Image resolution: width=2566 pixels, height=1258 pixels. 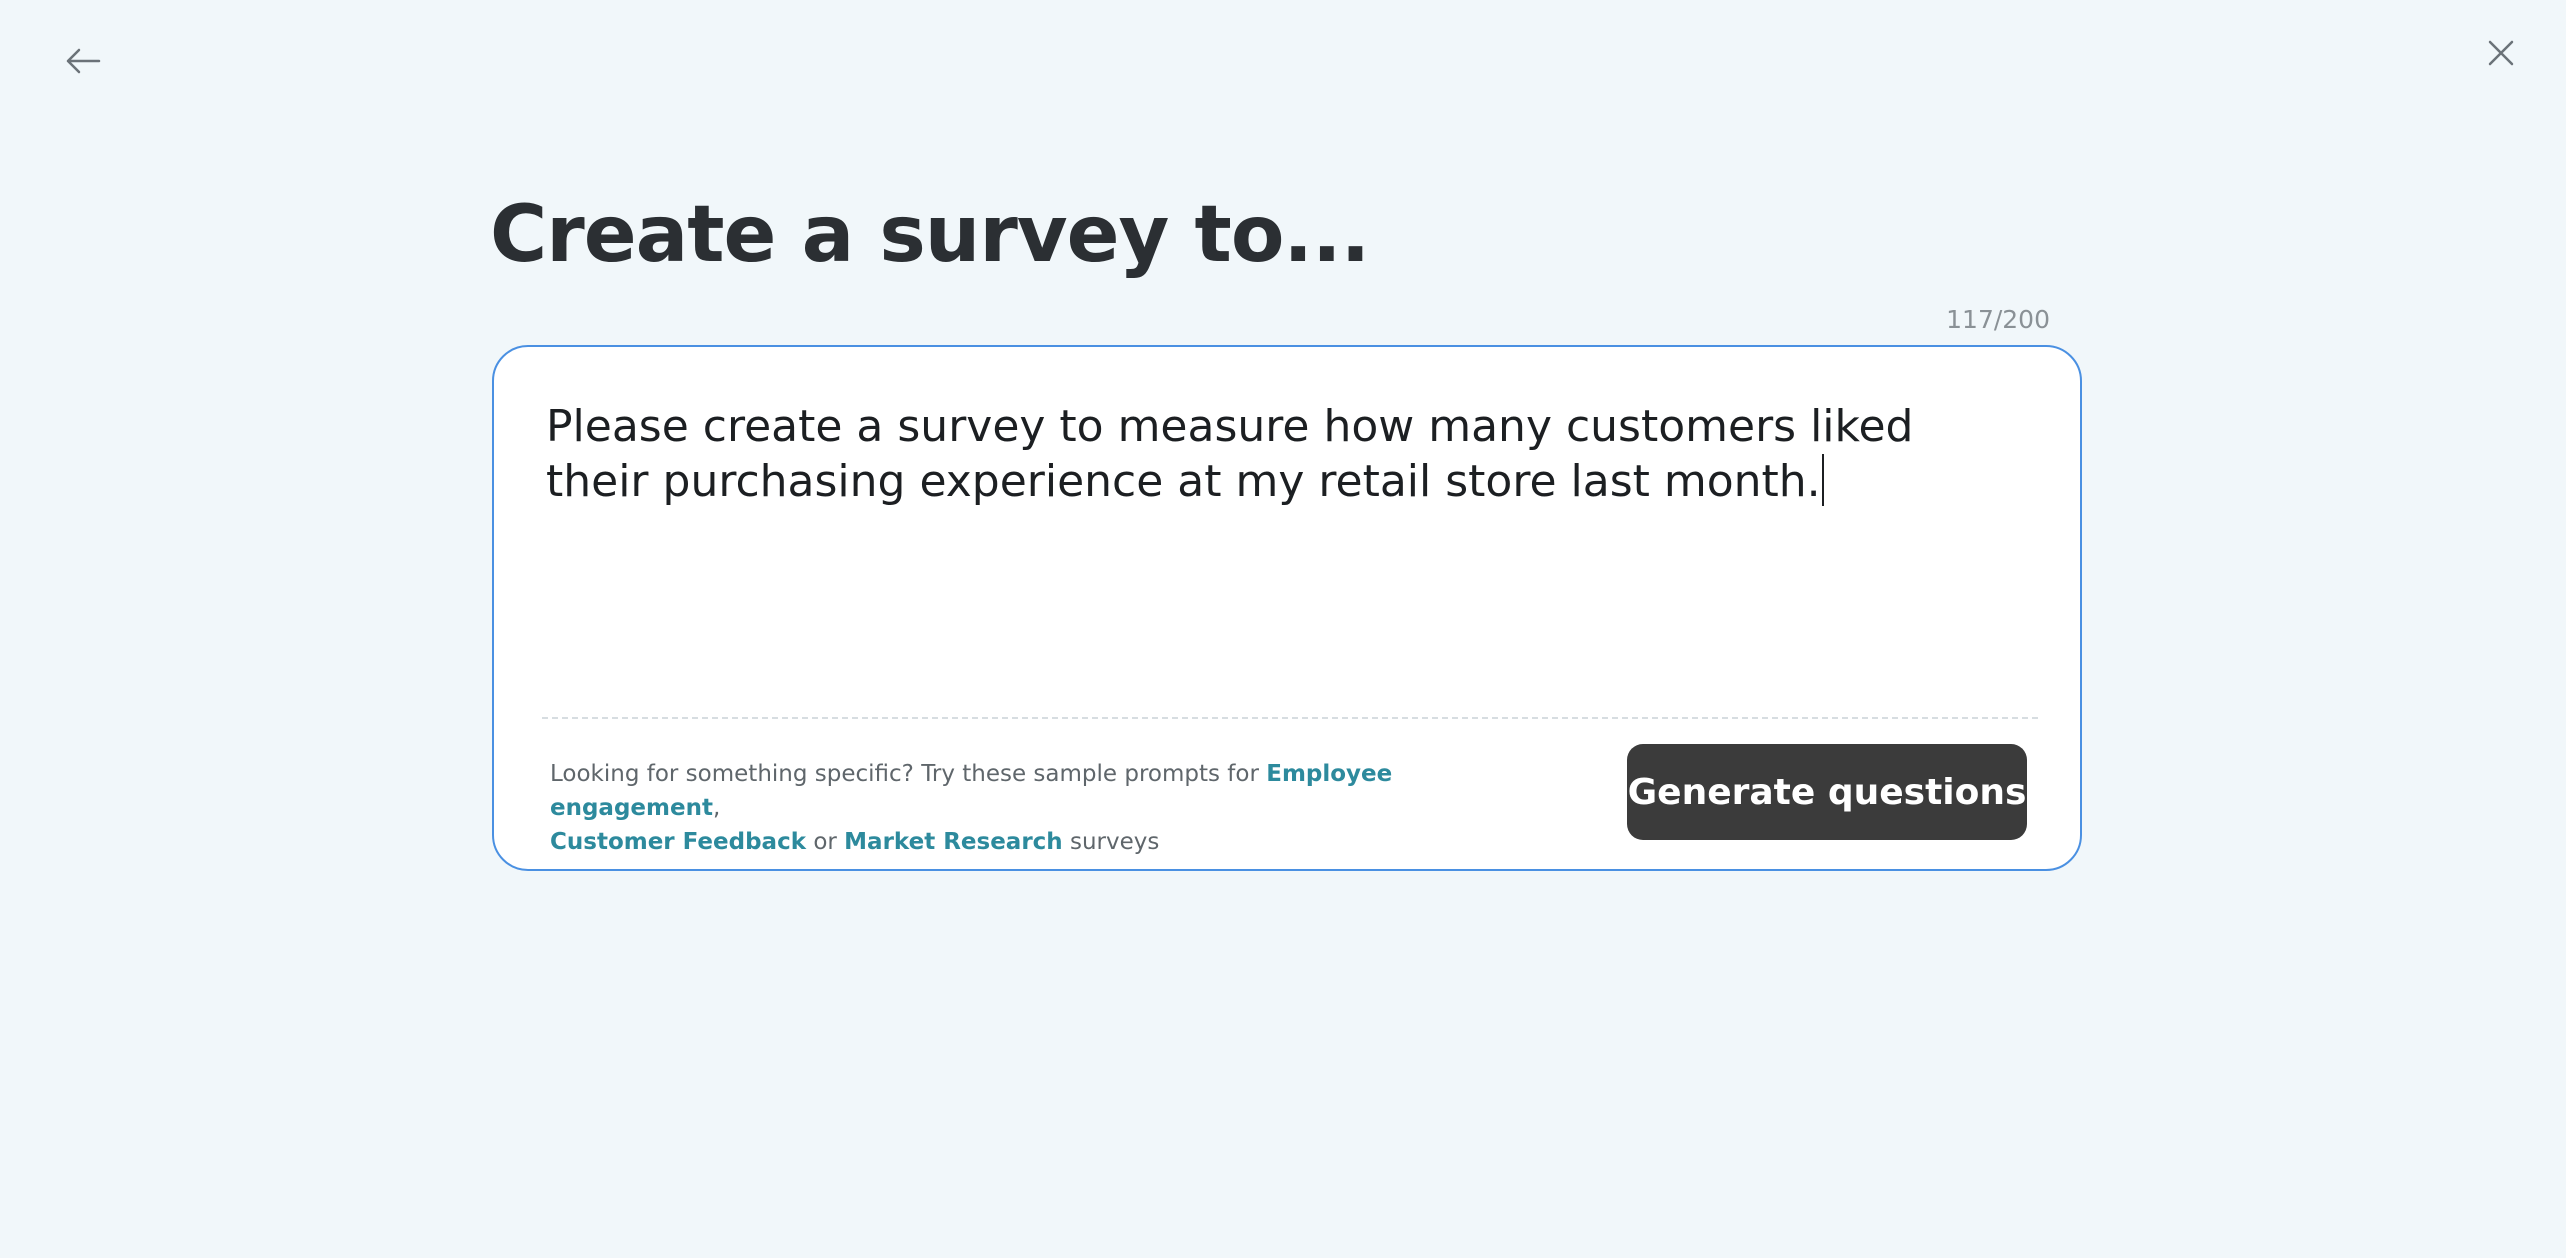 What do you see at coordinates (1827, 792) in the screenshot?
I see `generate-questions-button: Generate questions` at bounding box center [1827, 792].